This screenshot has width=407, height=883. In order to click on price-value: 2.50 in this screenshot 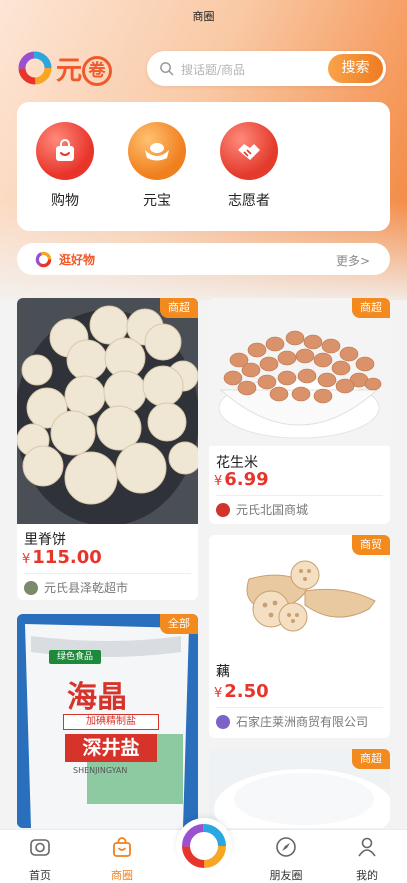, I will do `click(246, 691)`.